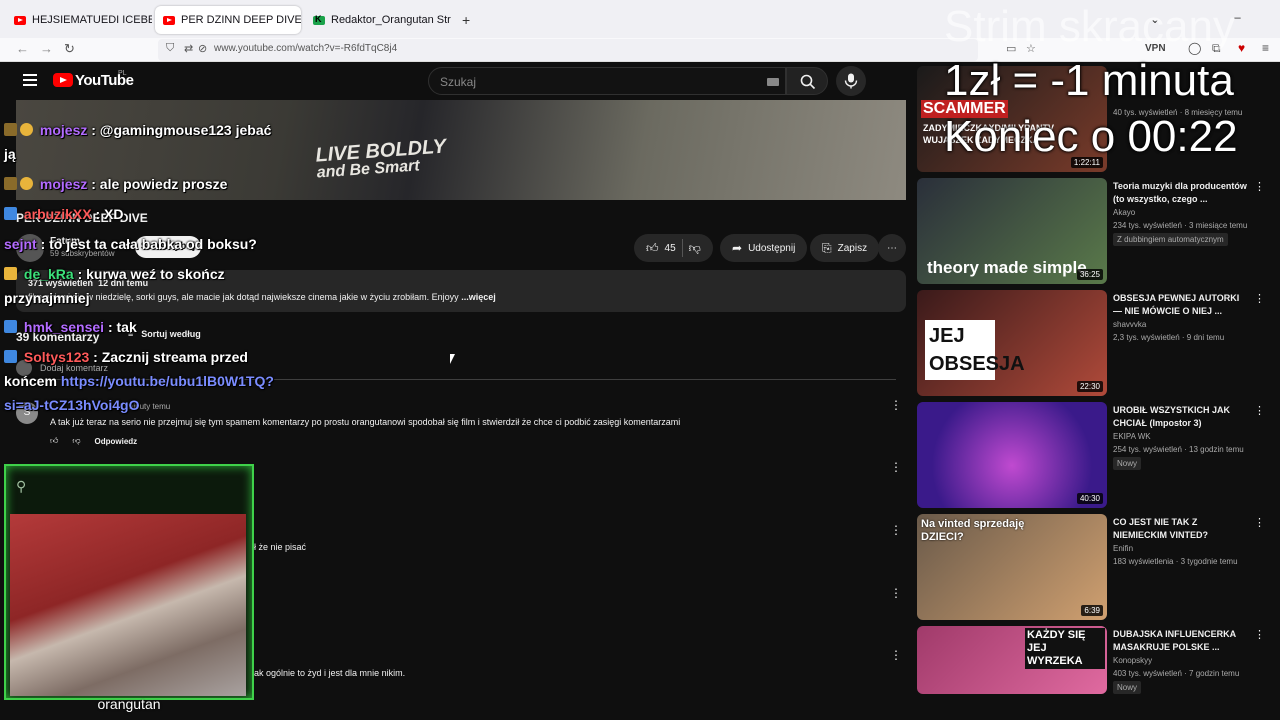 This screenshot has width=1280, height=720. I want to click on more-actions-button: ⋯, so click(892, 248).